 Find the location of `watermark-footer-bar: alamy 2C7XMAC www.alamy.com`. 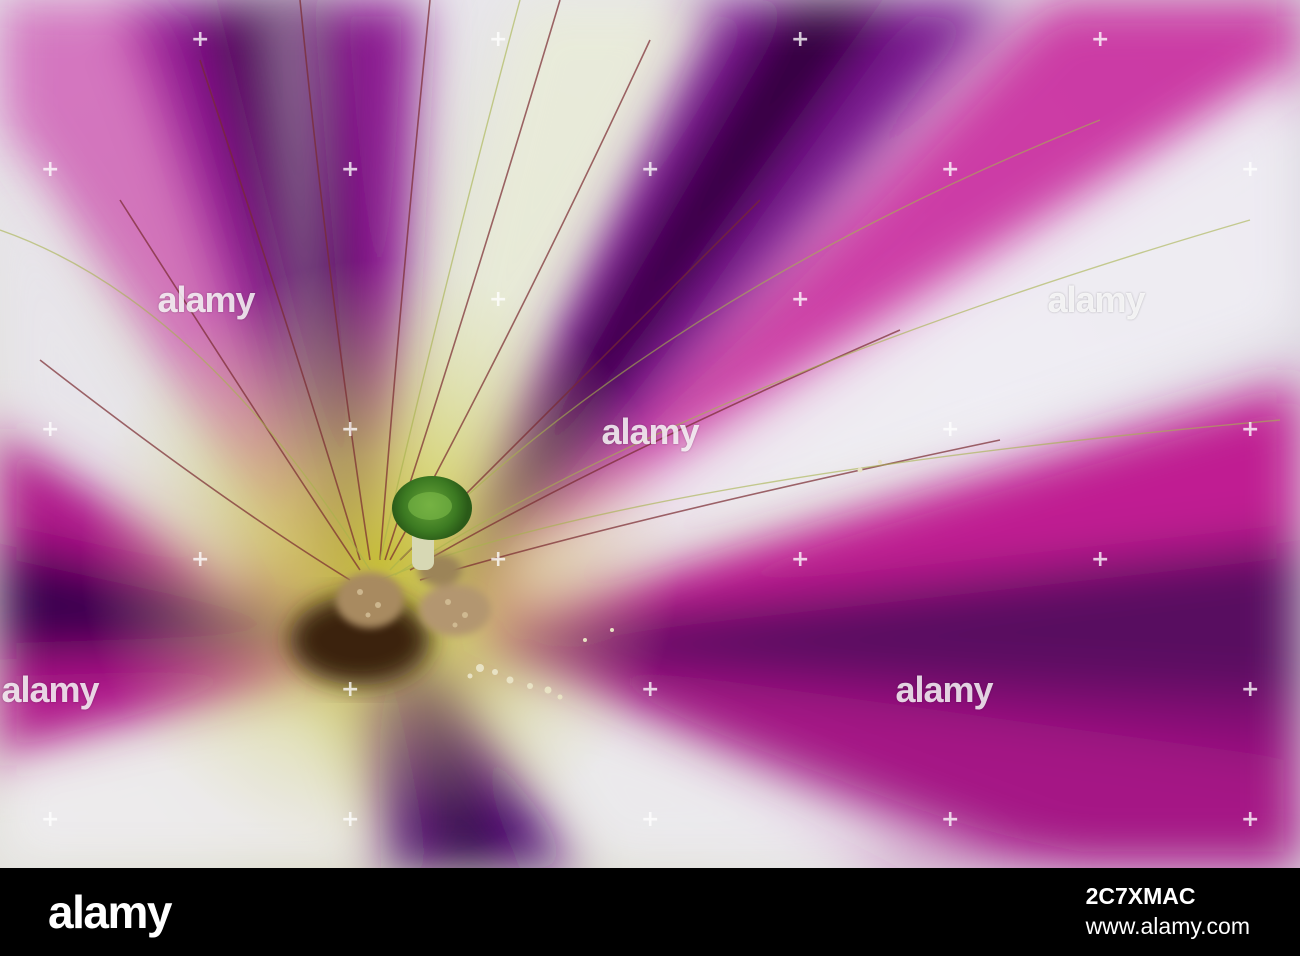

watermark-footer-bar: alamy 2C7XMAC www.alamy.com is located at coordinates (650, 912).